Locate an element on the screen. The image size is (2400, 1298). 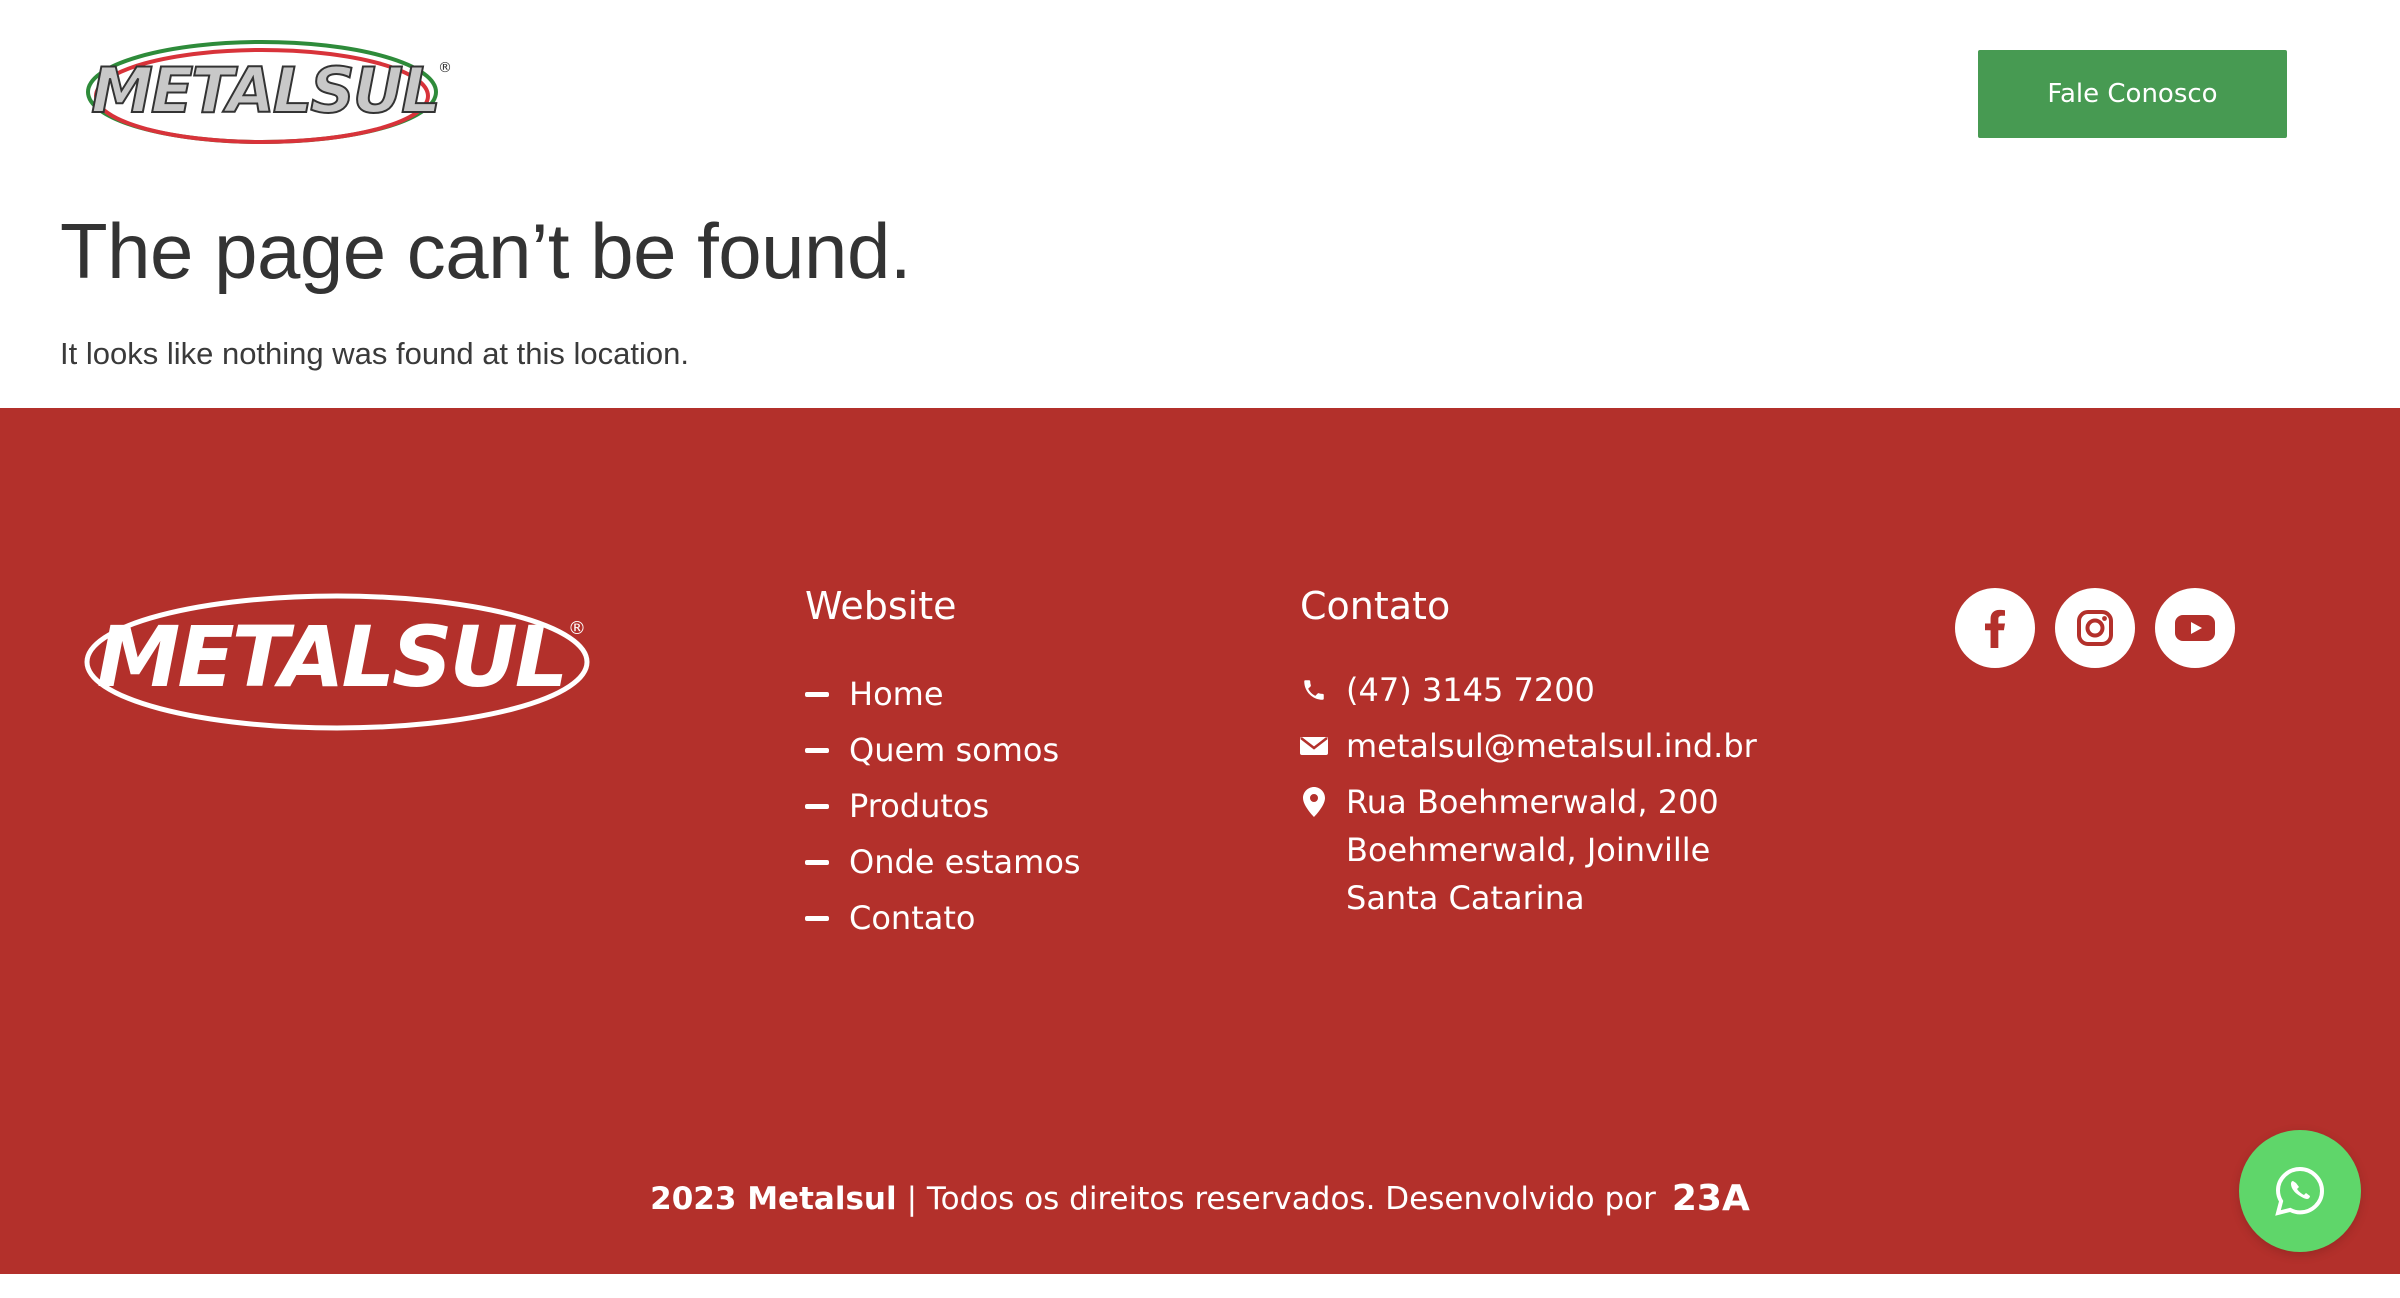
contact-phone: (47) 3145 7200 is located at coordinates (1528, 690).